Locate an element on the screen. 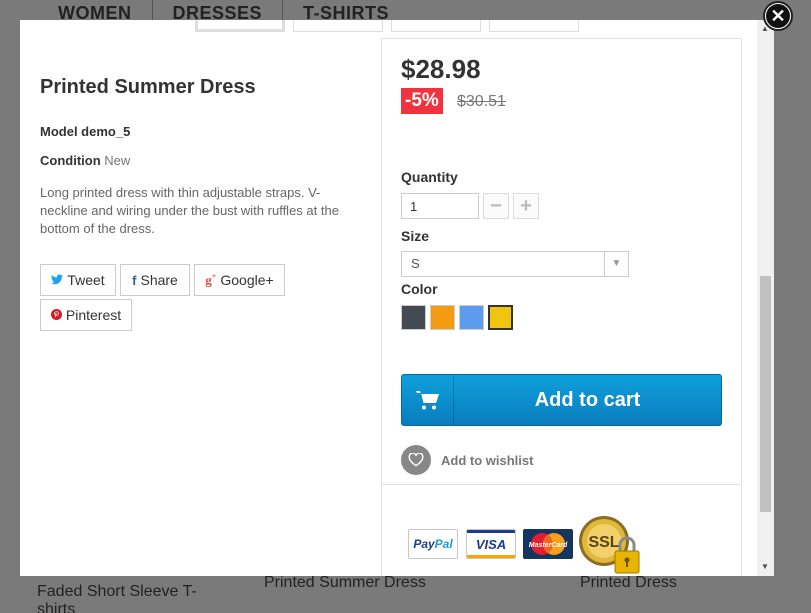 This screenshot has height=613, width=811. payment-methods: Pay Pal VISA MasterCard SSL is located at coordinates (561, 530).